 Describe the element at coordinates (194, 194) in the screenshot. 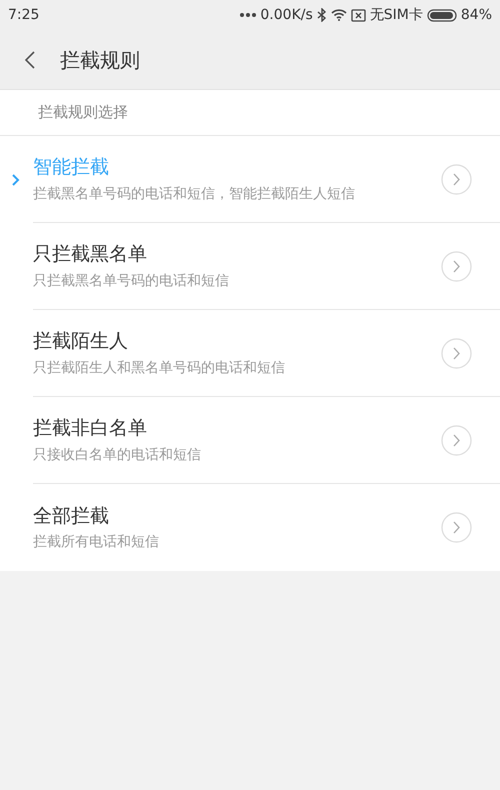

I see `rule-description: 拦截黑名单号码的电话和短信，智能拦截陌生人短信` at that location.